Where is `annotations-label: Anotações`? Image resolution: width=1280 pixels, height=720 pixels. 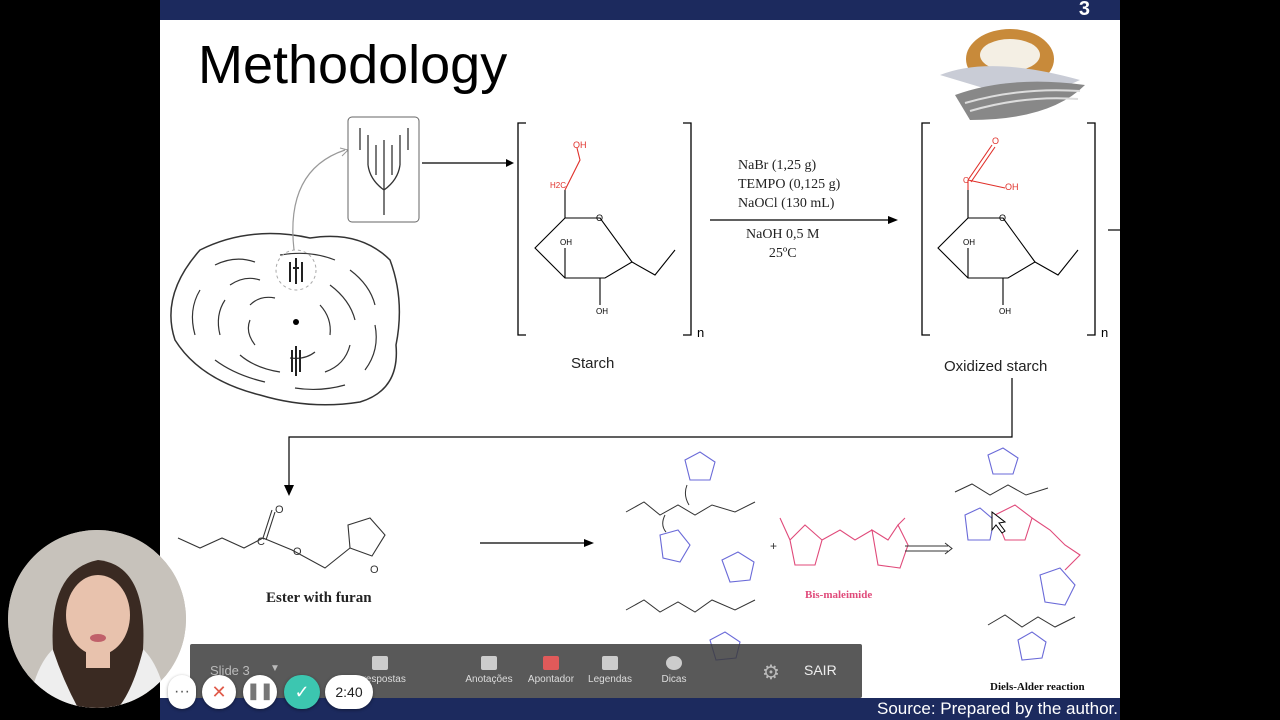 annotations-label: Anotações is located at coordinates (489, 679).